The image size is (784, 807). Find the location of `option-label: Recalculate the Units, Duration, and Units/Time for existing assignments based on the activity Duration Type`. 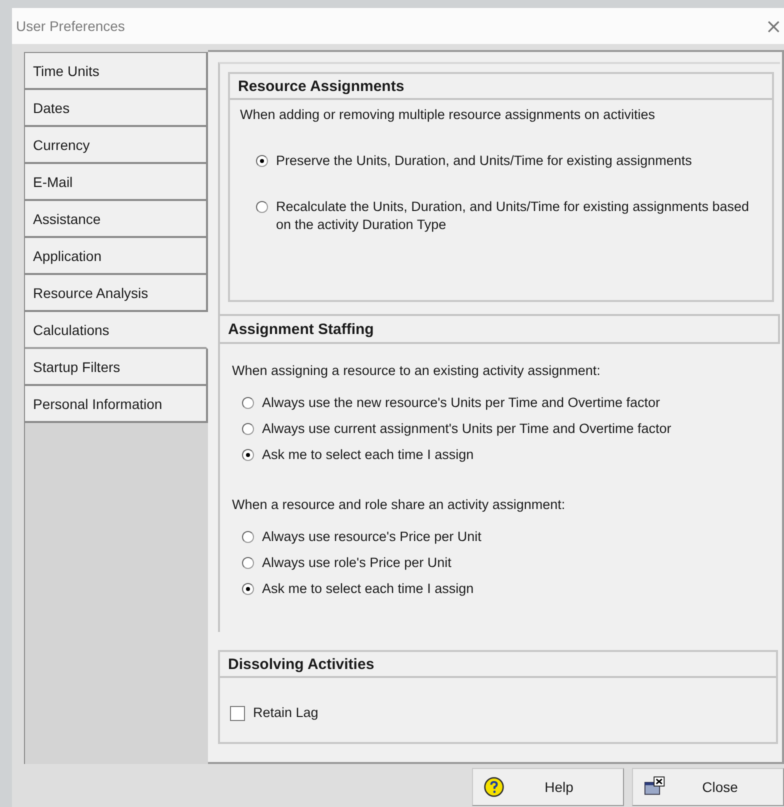

option-label: Recalculate the Units, Duration, and Units/Time for existing assignments based on the activity Duration Type is located at coordinates (513, 216).